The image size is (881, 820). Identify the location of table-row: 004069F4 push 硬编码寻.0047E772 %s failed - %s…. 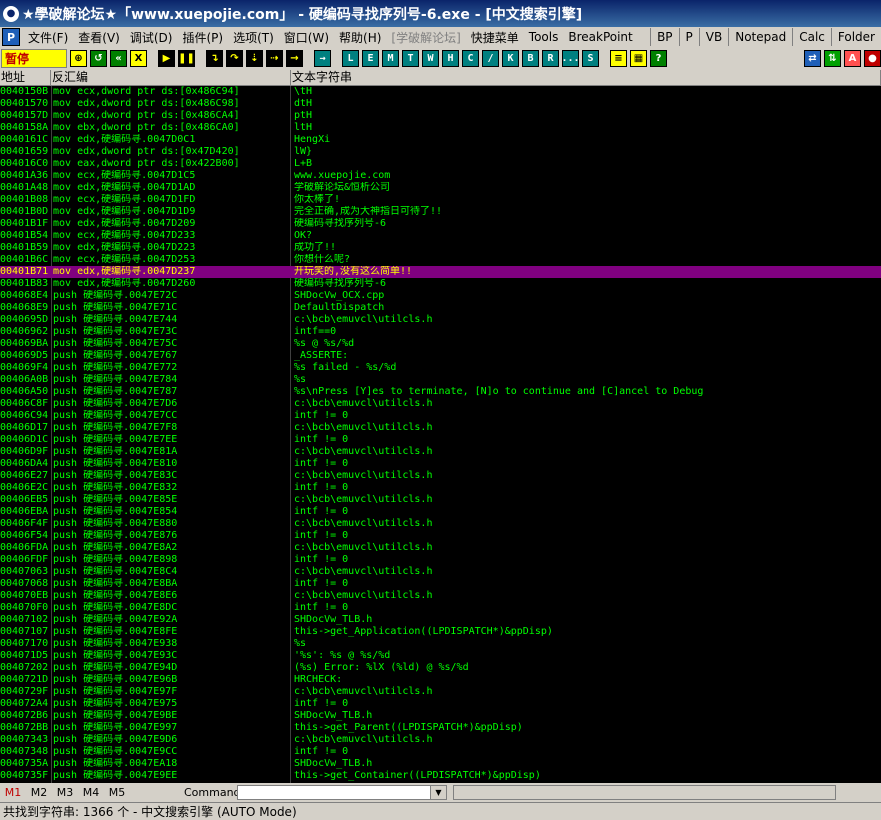
(440, 368).